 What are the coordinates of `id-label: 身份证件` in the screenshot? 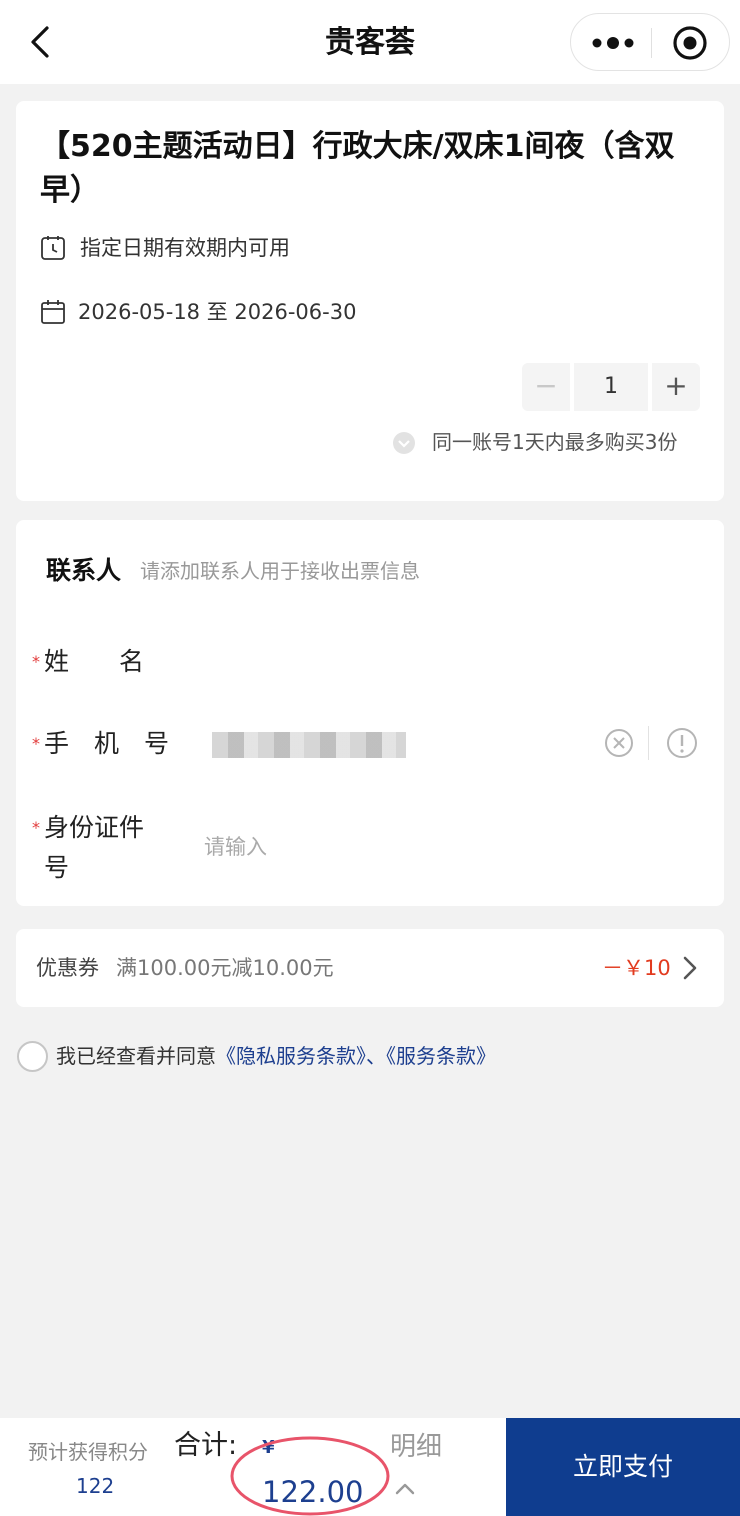 It's located at (94, 827).